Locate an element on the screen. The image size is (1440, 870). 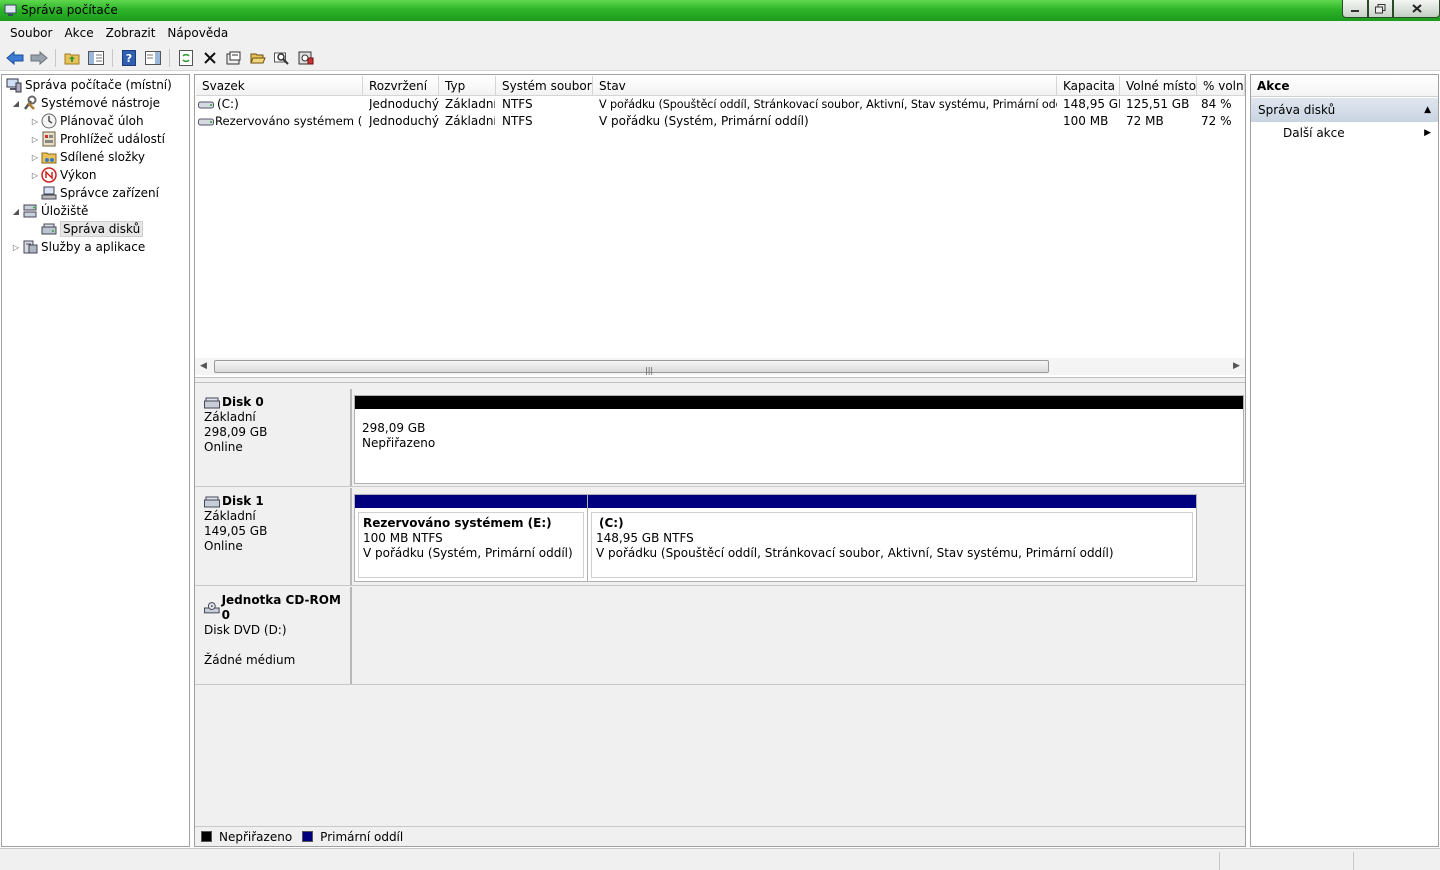
table-cell: Rezervováno systémem (E:) is located at coordinates (288, 121).